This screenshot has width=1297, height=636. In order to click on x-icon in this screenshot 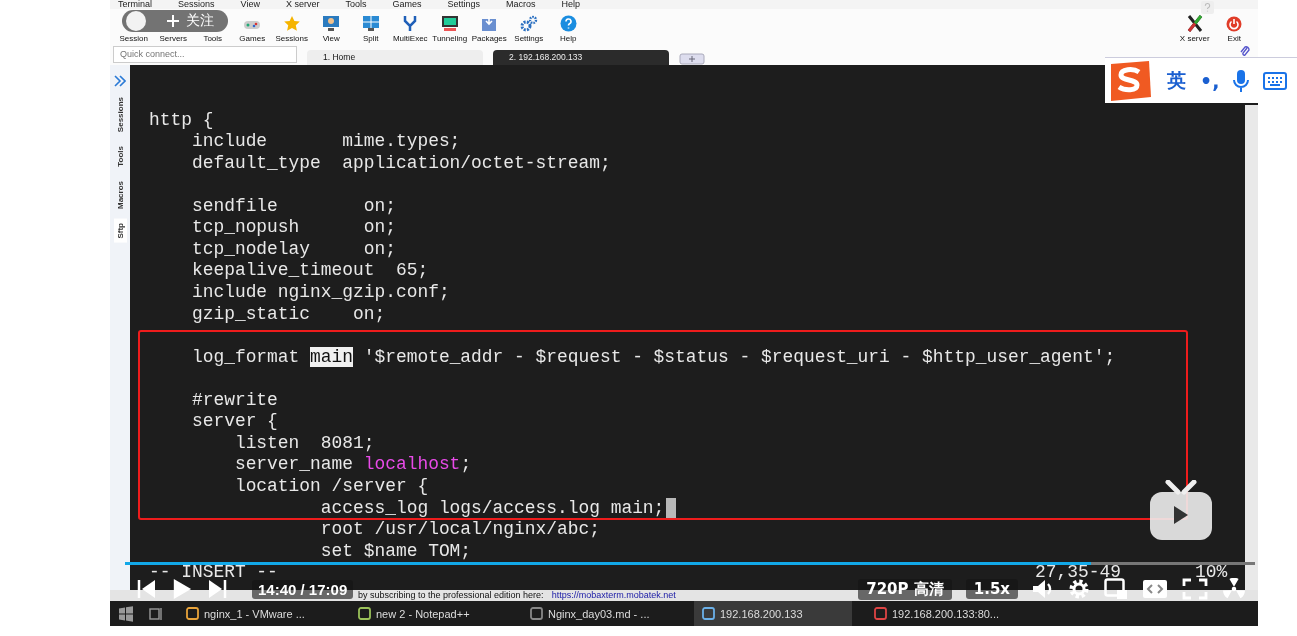, I will do `click(1194, 23)`.